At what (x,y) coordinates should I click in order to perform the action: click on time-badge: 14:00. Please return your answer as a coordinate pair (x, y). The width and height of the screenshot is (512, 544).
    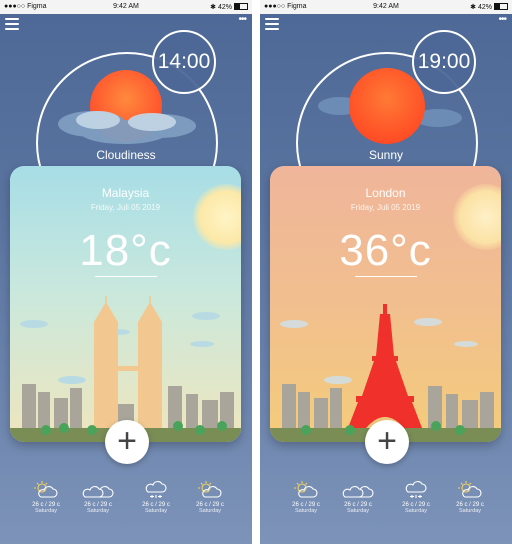
    Looking at the image, I should click on (184, 62).